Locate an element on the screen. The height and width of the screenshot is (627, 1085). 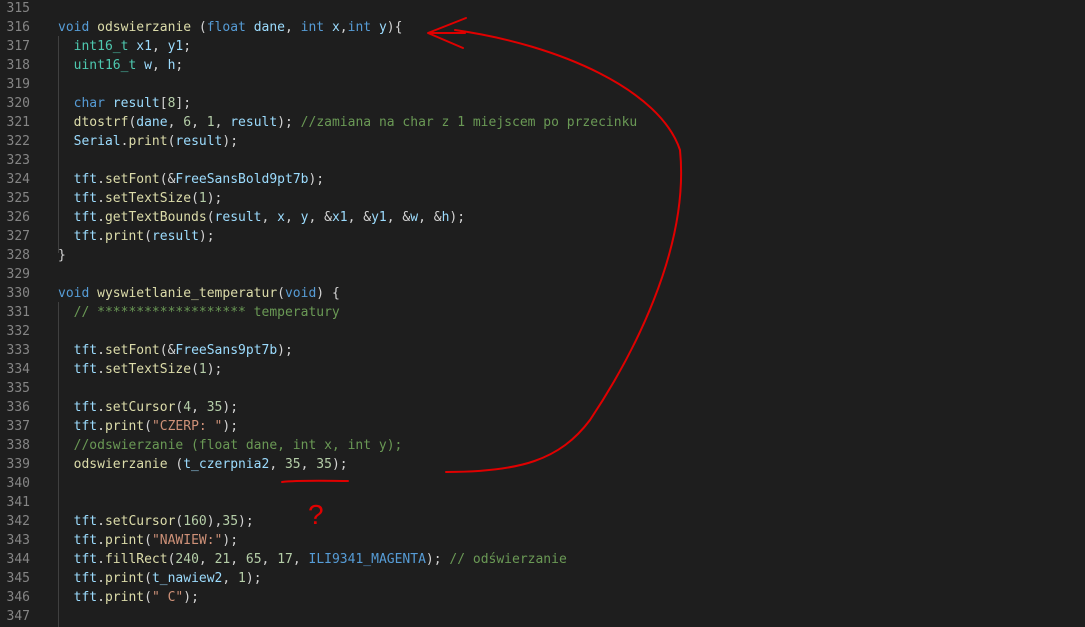
line-number: 325 is located at coordinates (18, 198).